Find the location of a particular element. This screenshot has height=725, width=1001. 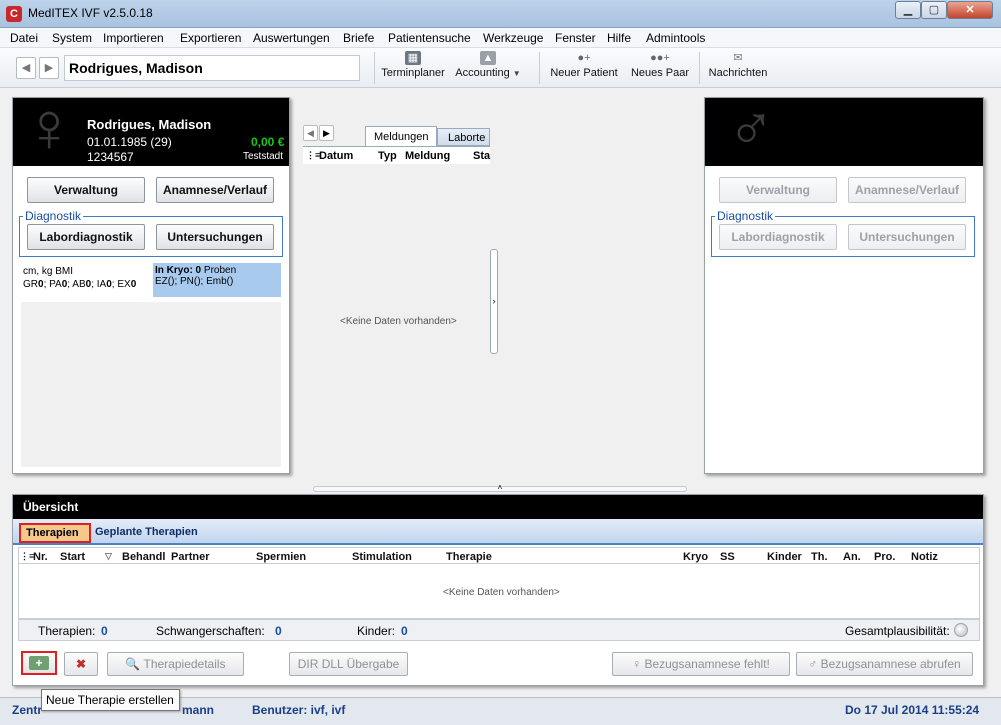

col-pro: Pro. is located at coordinates (884, 557).